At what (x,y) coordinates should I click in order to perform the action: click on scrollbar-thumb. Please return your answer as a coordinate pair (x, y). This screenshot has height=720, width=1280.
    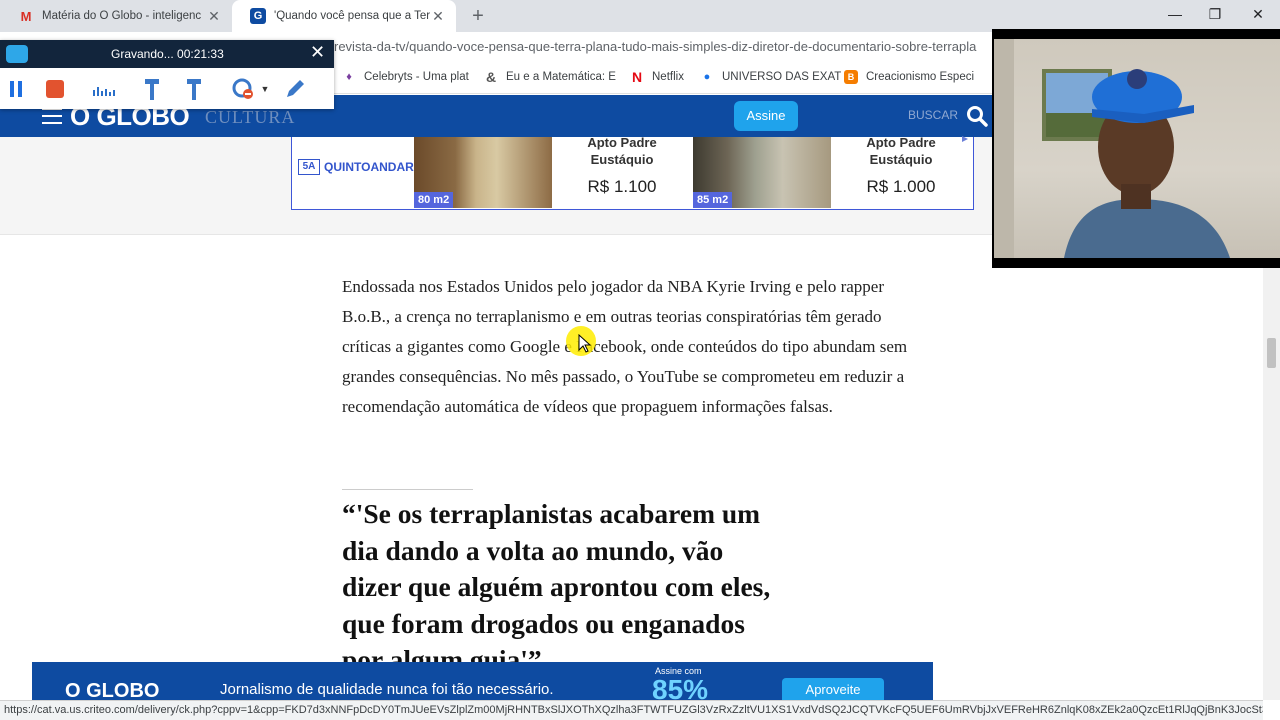
    Looking at the image, I should click on (1271, 353).